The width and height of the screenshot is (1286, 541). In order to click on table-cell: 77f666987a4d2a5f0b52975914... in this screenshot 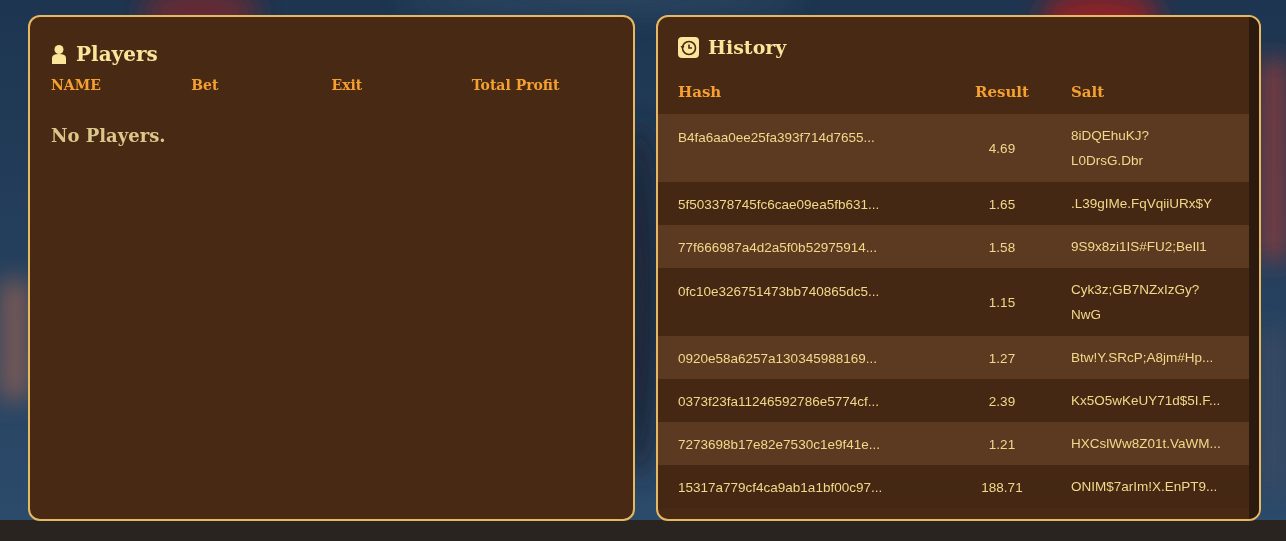, I will do `click(777, 247)`.